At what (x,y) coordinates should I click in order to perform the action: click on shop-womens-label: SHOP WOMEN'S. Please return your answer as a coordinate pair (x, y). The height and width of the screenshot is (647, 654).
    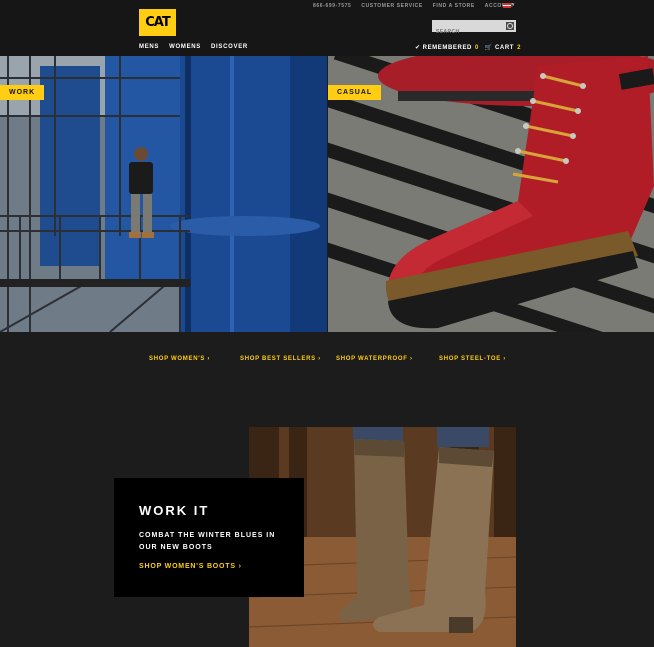
    Looking at the image, I should click on (177, 359).